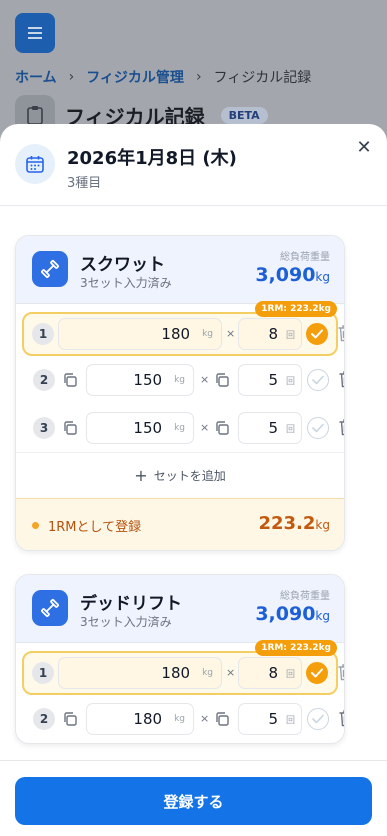 The width and height of the screenshot is (387, 836). I want to click on breadcrumb-physical-management: フィジカル管理, so click(135, 77).